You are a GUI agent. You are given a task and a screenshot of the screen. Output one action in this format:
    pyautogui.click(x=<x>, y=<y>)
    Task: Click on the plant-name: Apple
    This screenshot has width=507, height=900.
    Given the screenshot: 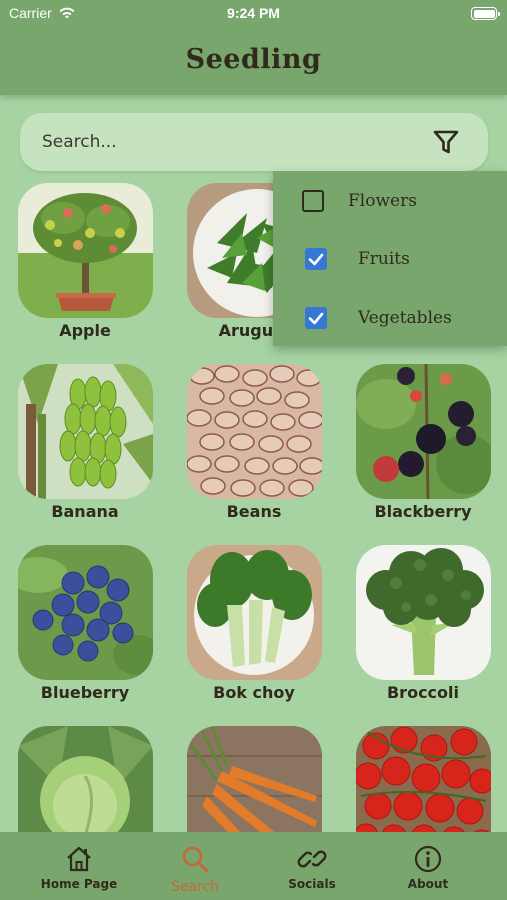 What is the action you would take?
    pyautogui.click(x=85, y=330)
    